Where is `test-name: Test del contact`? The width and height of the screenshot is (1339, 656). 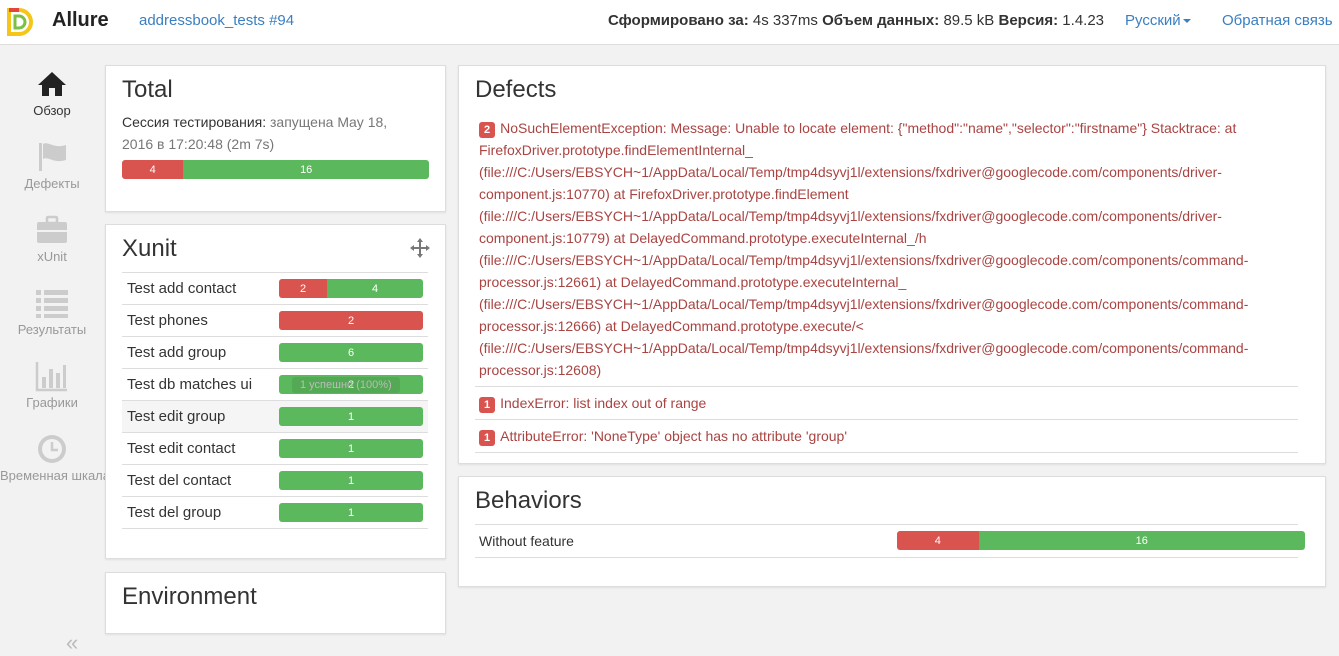 test-name: Test del contact is located at coordinates (179, 480).